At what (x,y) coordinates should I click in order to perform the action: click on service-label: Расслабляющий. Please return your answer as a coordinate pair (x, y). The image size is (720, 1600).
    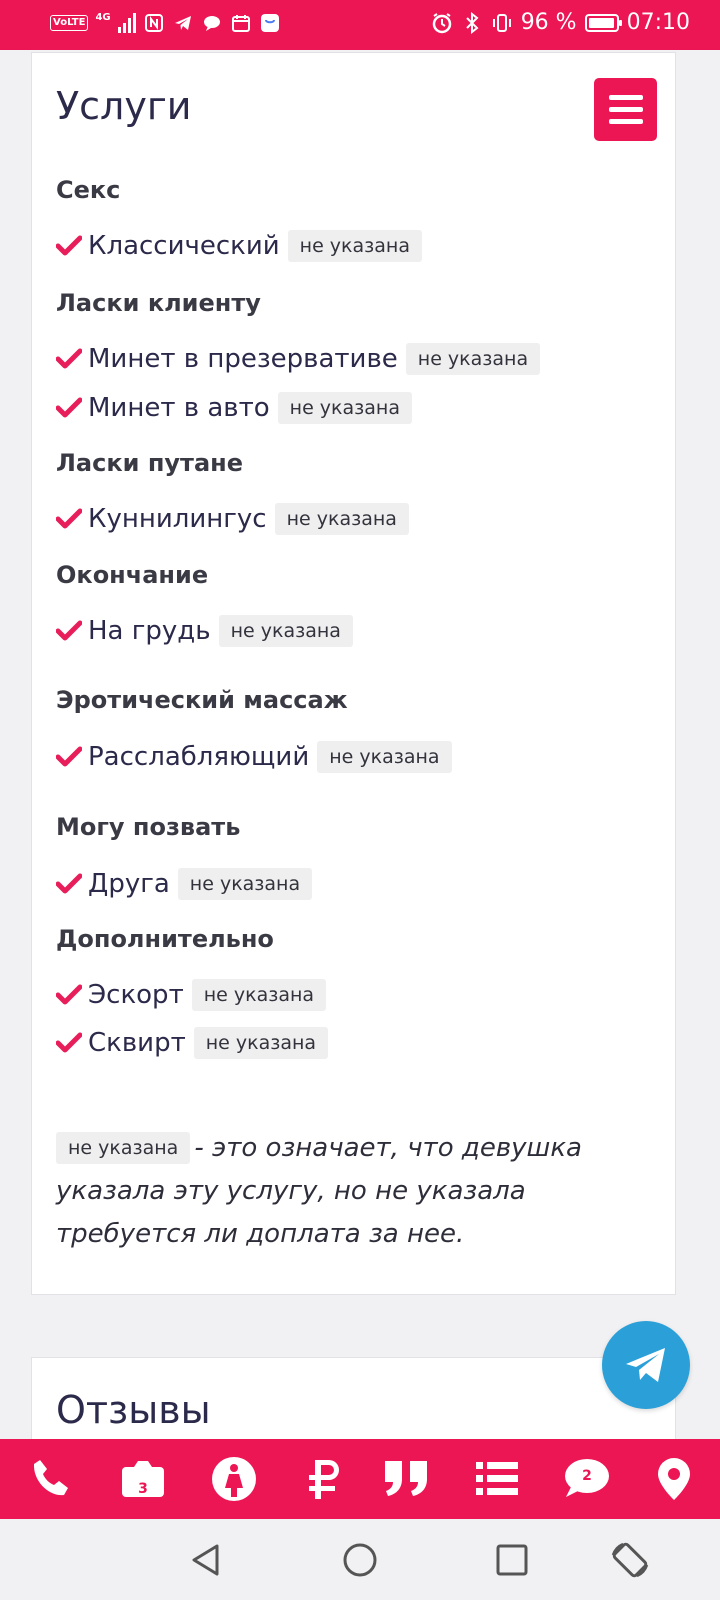
    Looking at the image, I should click on (199, 757).